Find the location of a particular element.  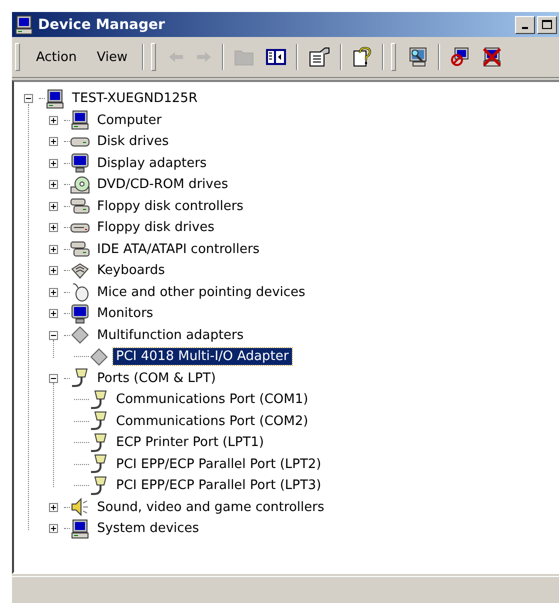

tree-item: Communications Port (COM1) is located at coordinates (212, 399).